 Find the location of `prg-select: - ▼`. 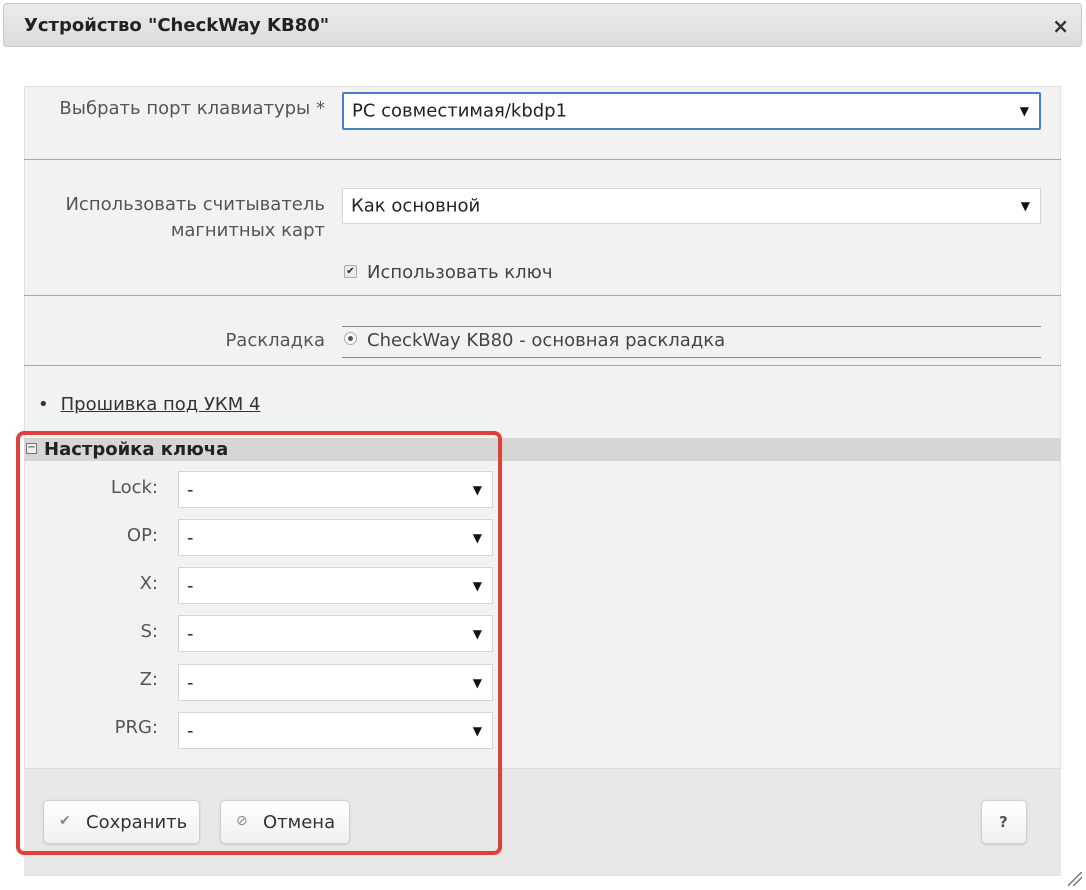

prg-select: - ▼ is located at coordinates (335, 730).